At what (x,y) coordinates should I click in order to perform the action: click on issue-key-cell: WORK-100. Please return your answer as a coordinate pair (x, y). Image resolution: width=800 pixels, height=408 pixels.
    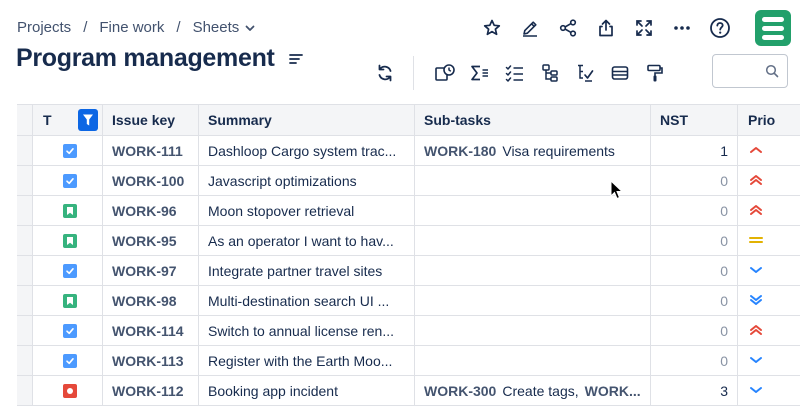
    Looking at the image, I should click on (151, 180).